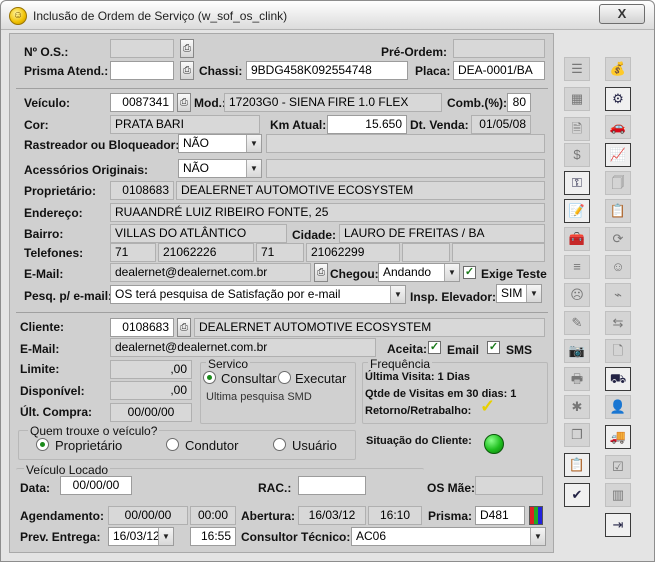  I want to click on cor-label: Cor:, so click(36, 125).